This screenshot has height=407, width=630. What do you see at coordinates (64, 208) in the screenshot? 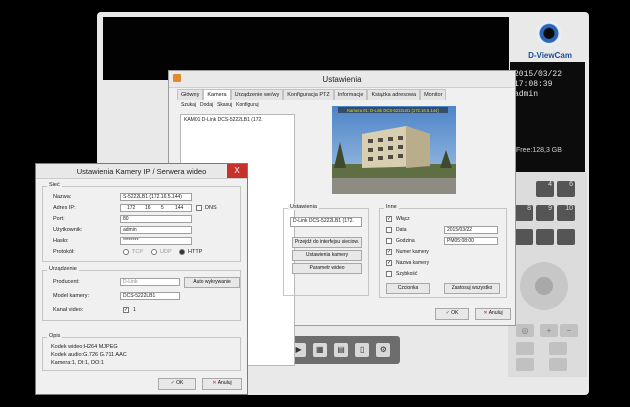
I see `ip-label: Adres IP:` at bounding box center [64, 208].